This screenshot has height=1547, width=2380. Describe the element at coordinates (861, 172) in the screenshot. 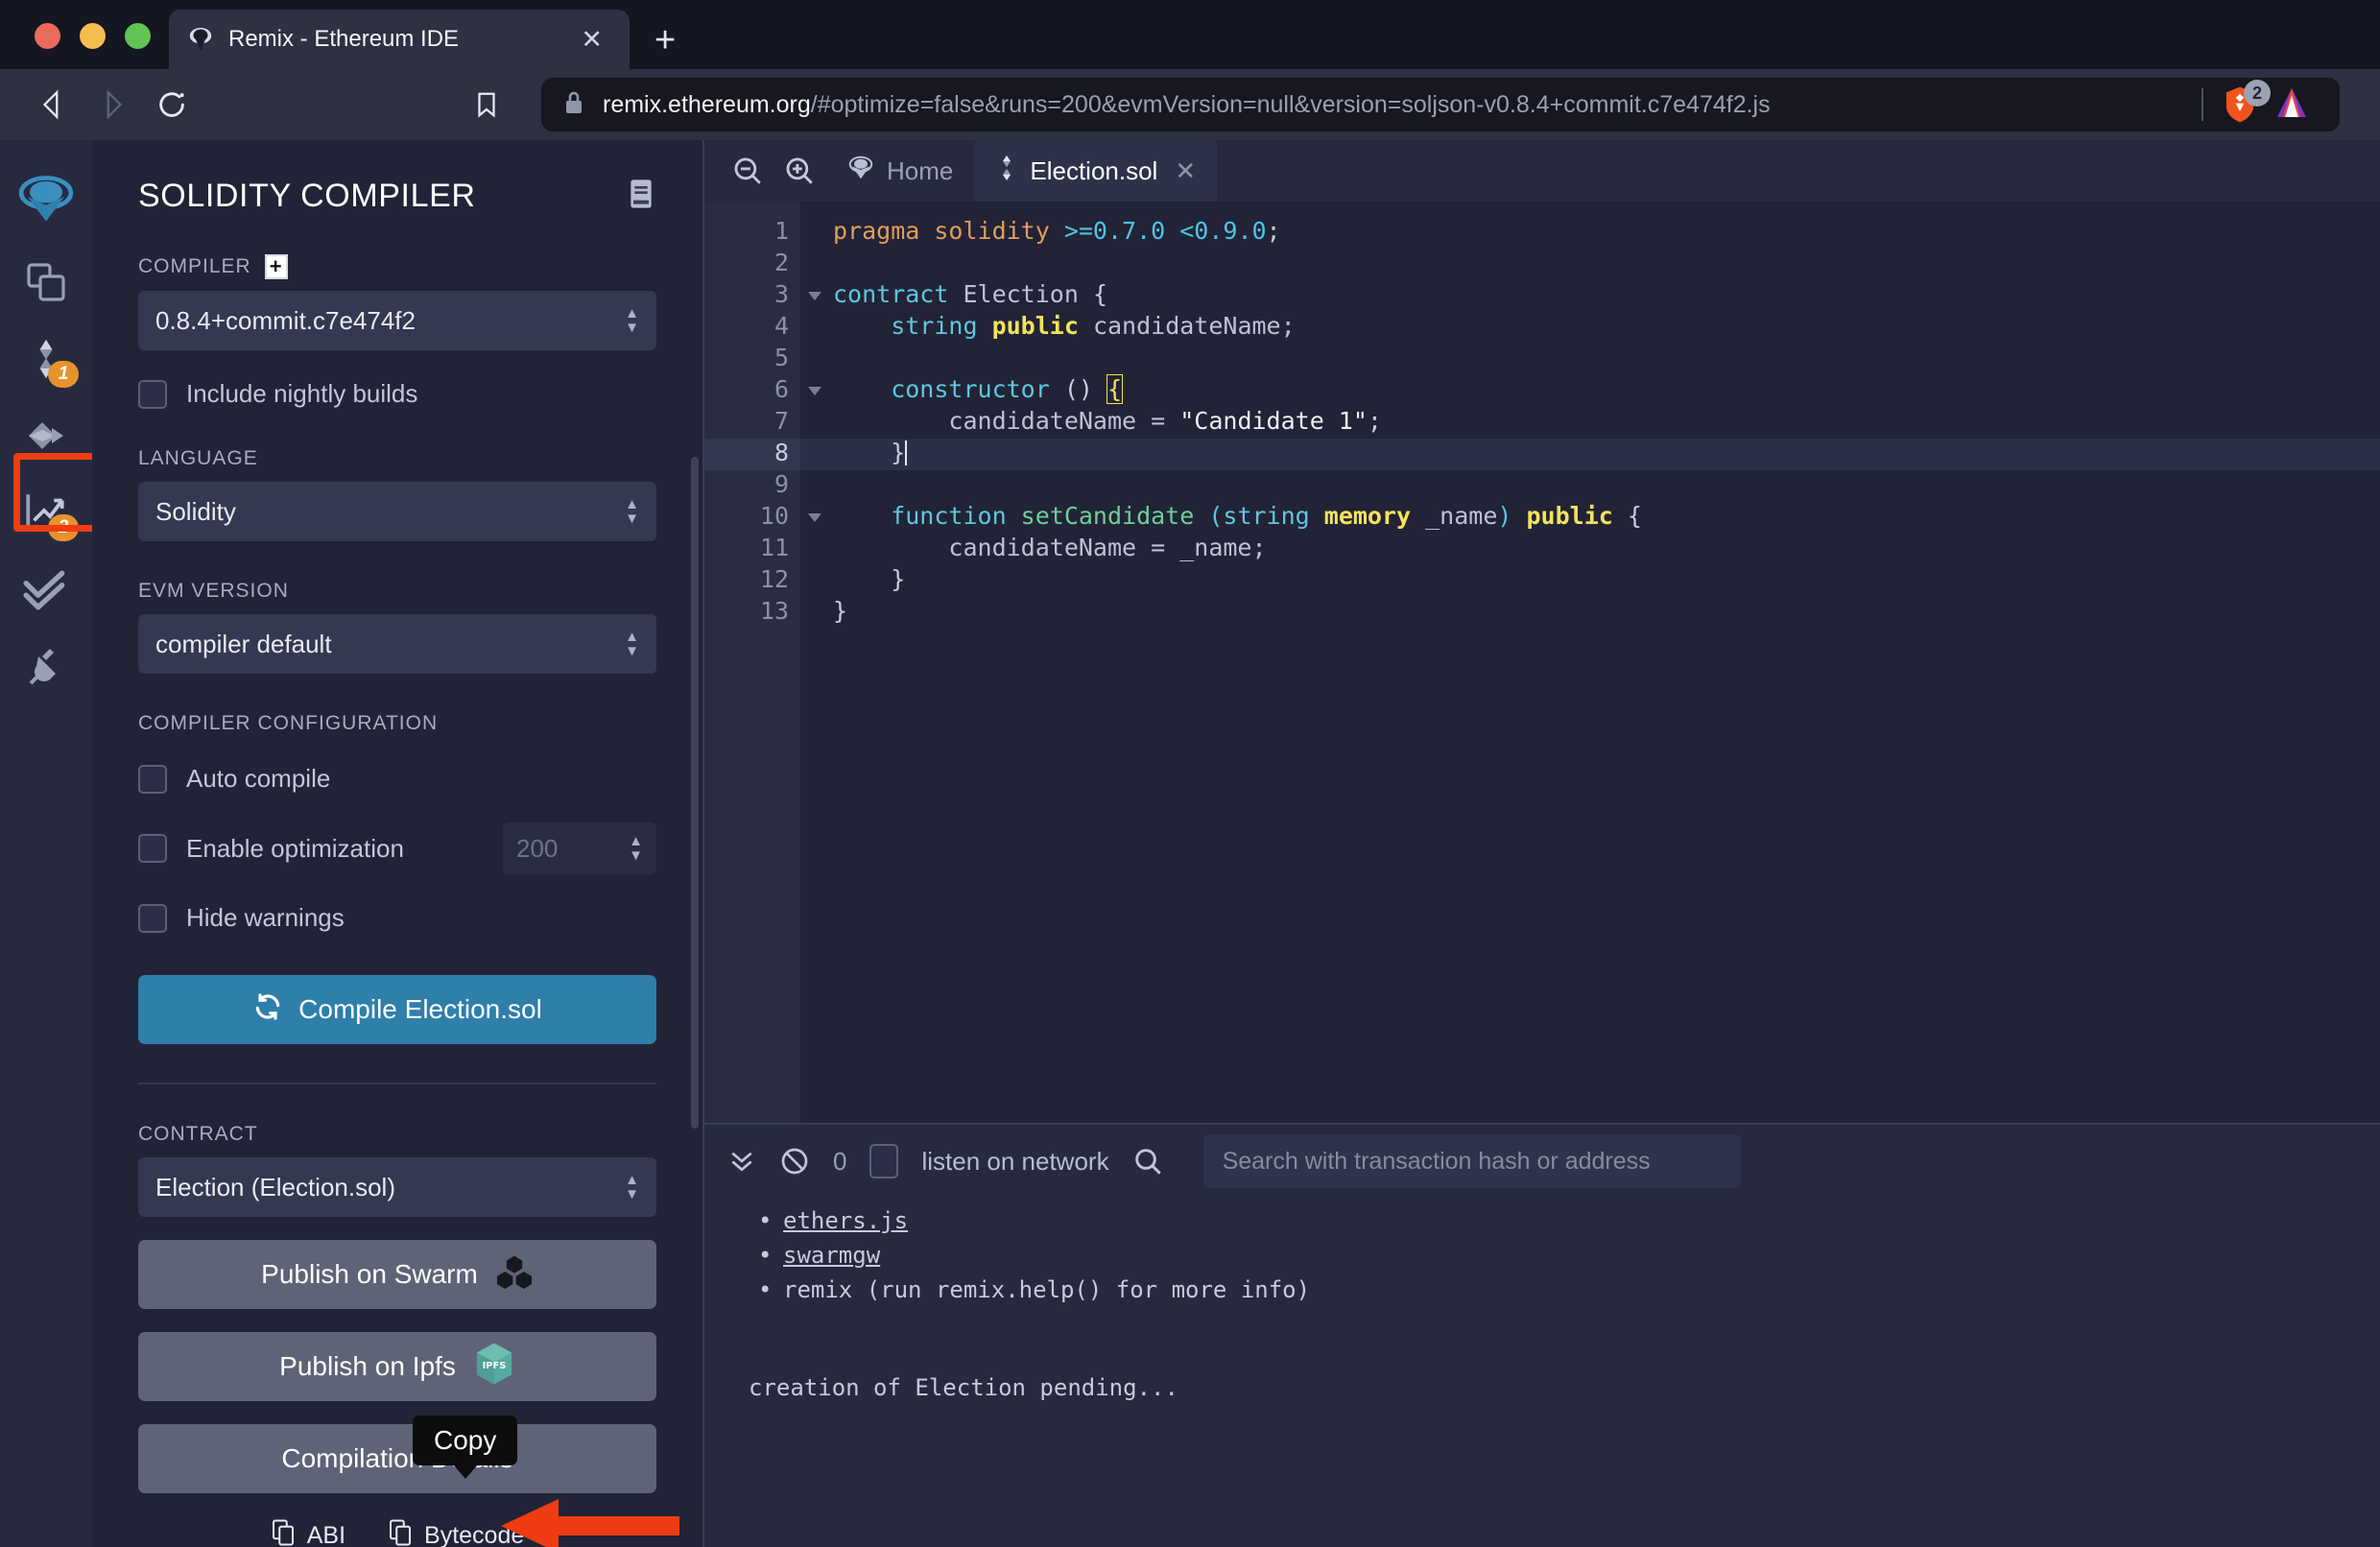

I see `remix-logo-icon` at that location.